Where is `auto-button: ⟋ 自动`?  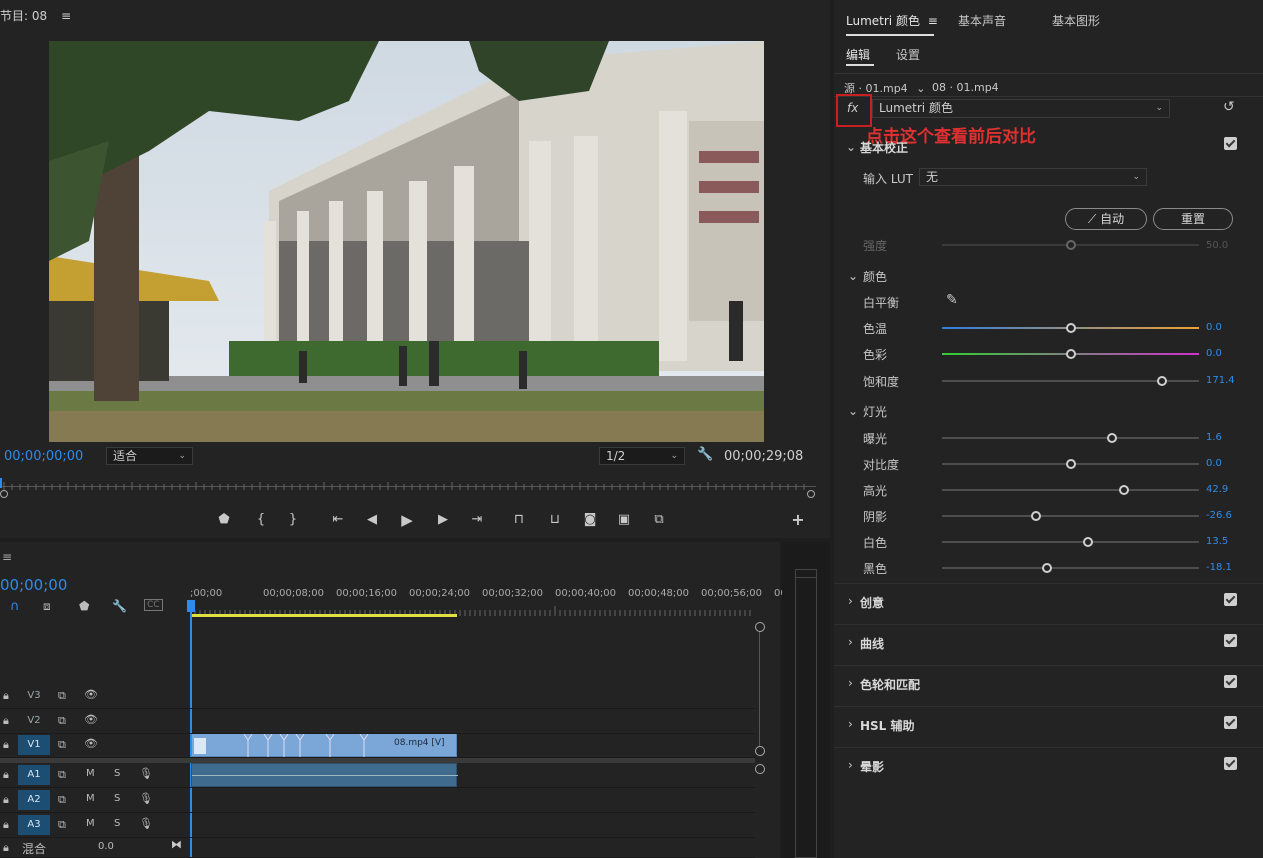
auto-button: ⟋ 自动 is located at coordinates (1106, 219).